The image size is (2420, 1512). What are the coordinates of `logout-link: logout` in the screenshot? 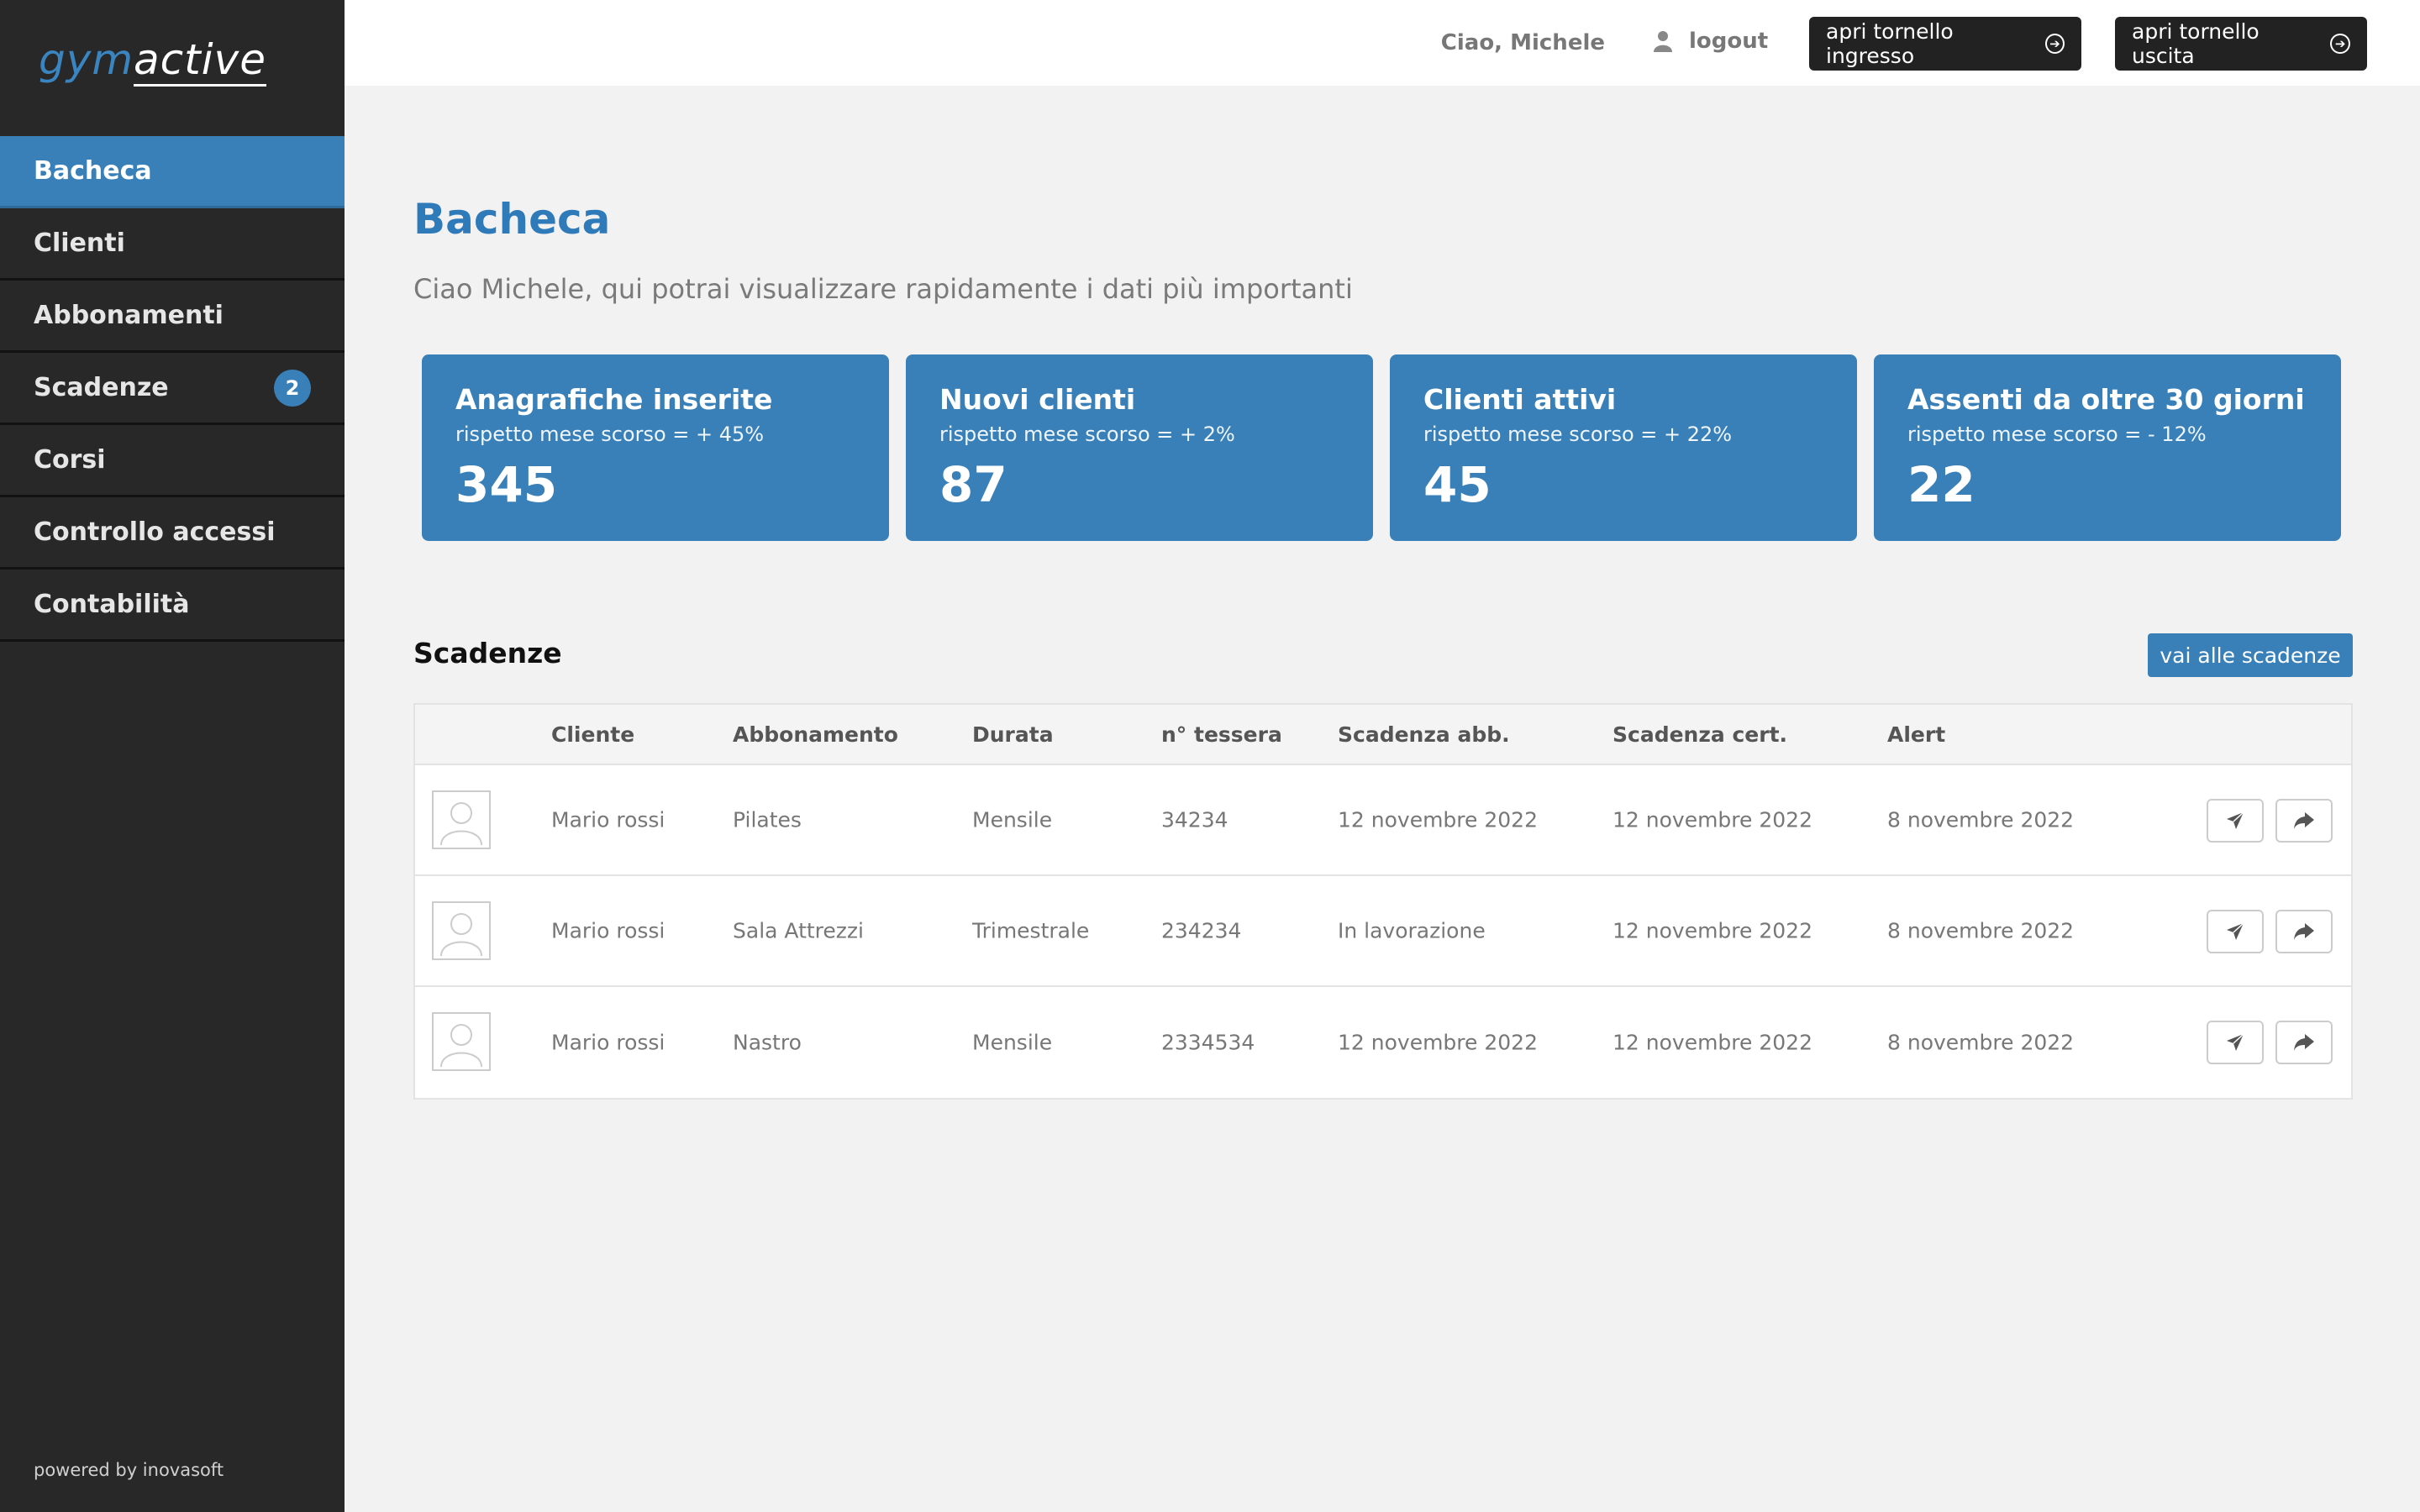 It's located at (1711, 41).